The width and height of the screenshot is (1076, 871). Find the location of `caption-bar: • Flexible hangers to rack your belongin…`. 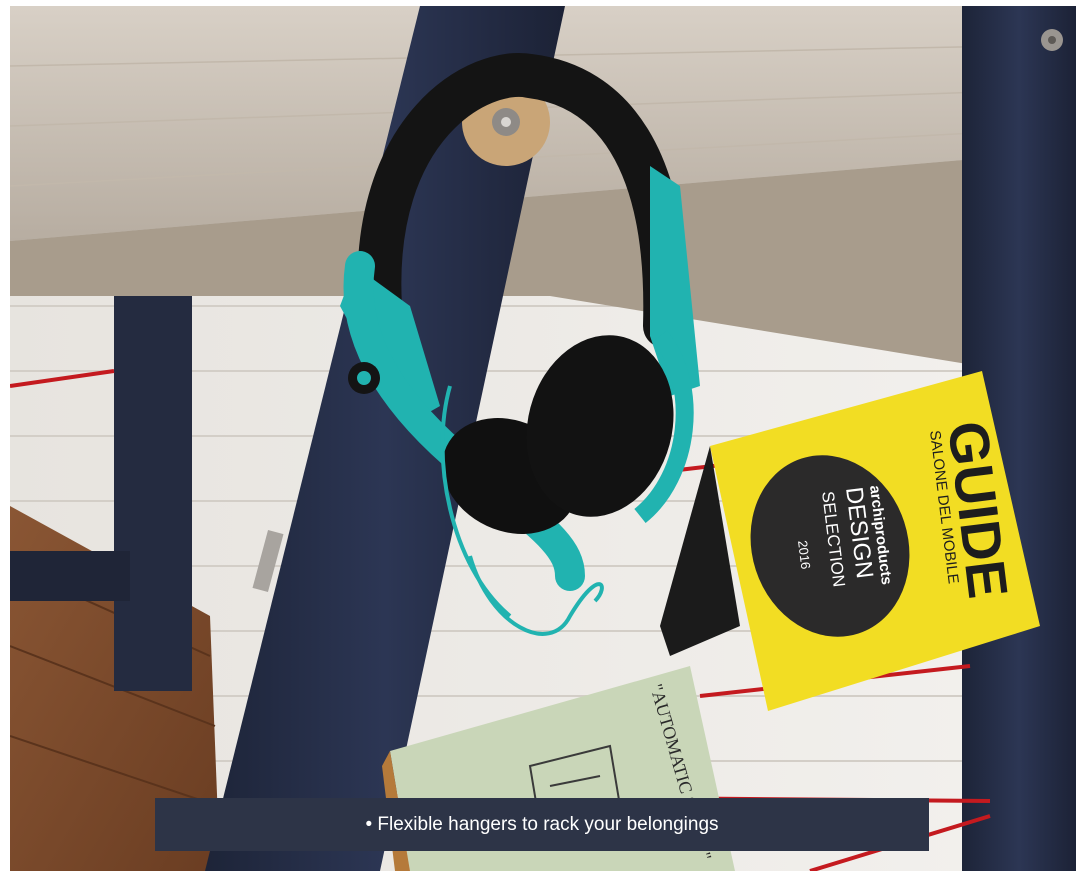

caption-bar: • Flexible hangers to rack your belongin… is located at coordinates (542, 824).